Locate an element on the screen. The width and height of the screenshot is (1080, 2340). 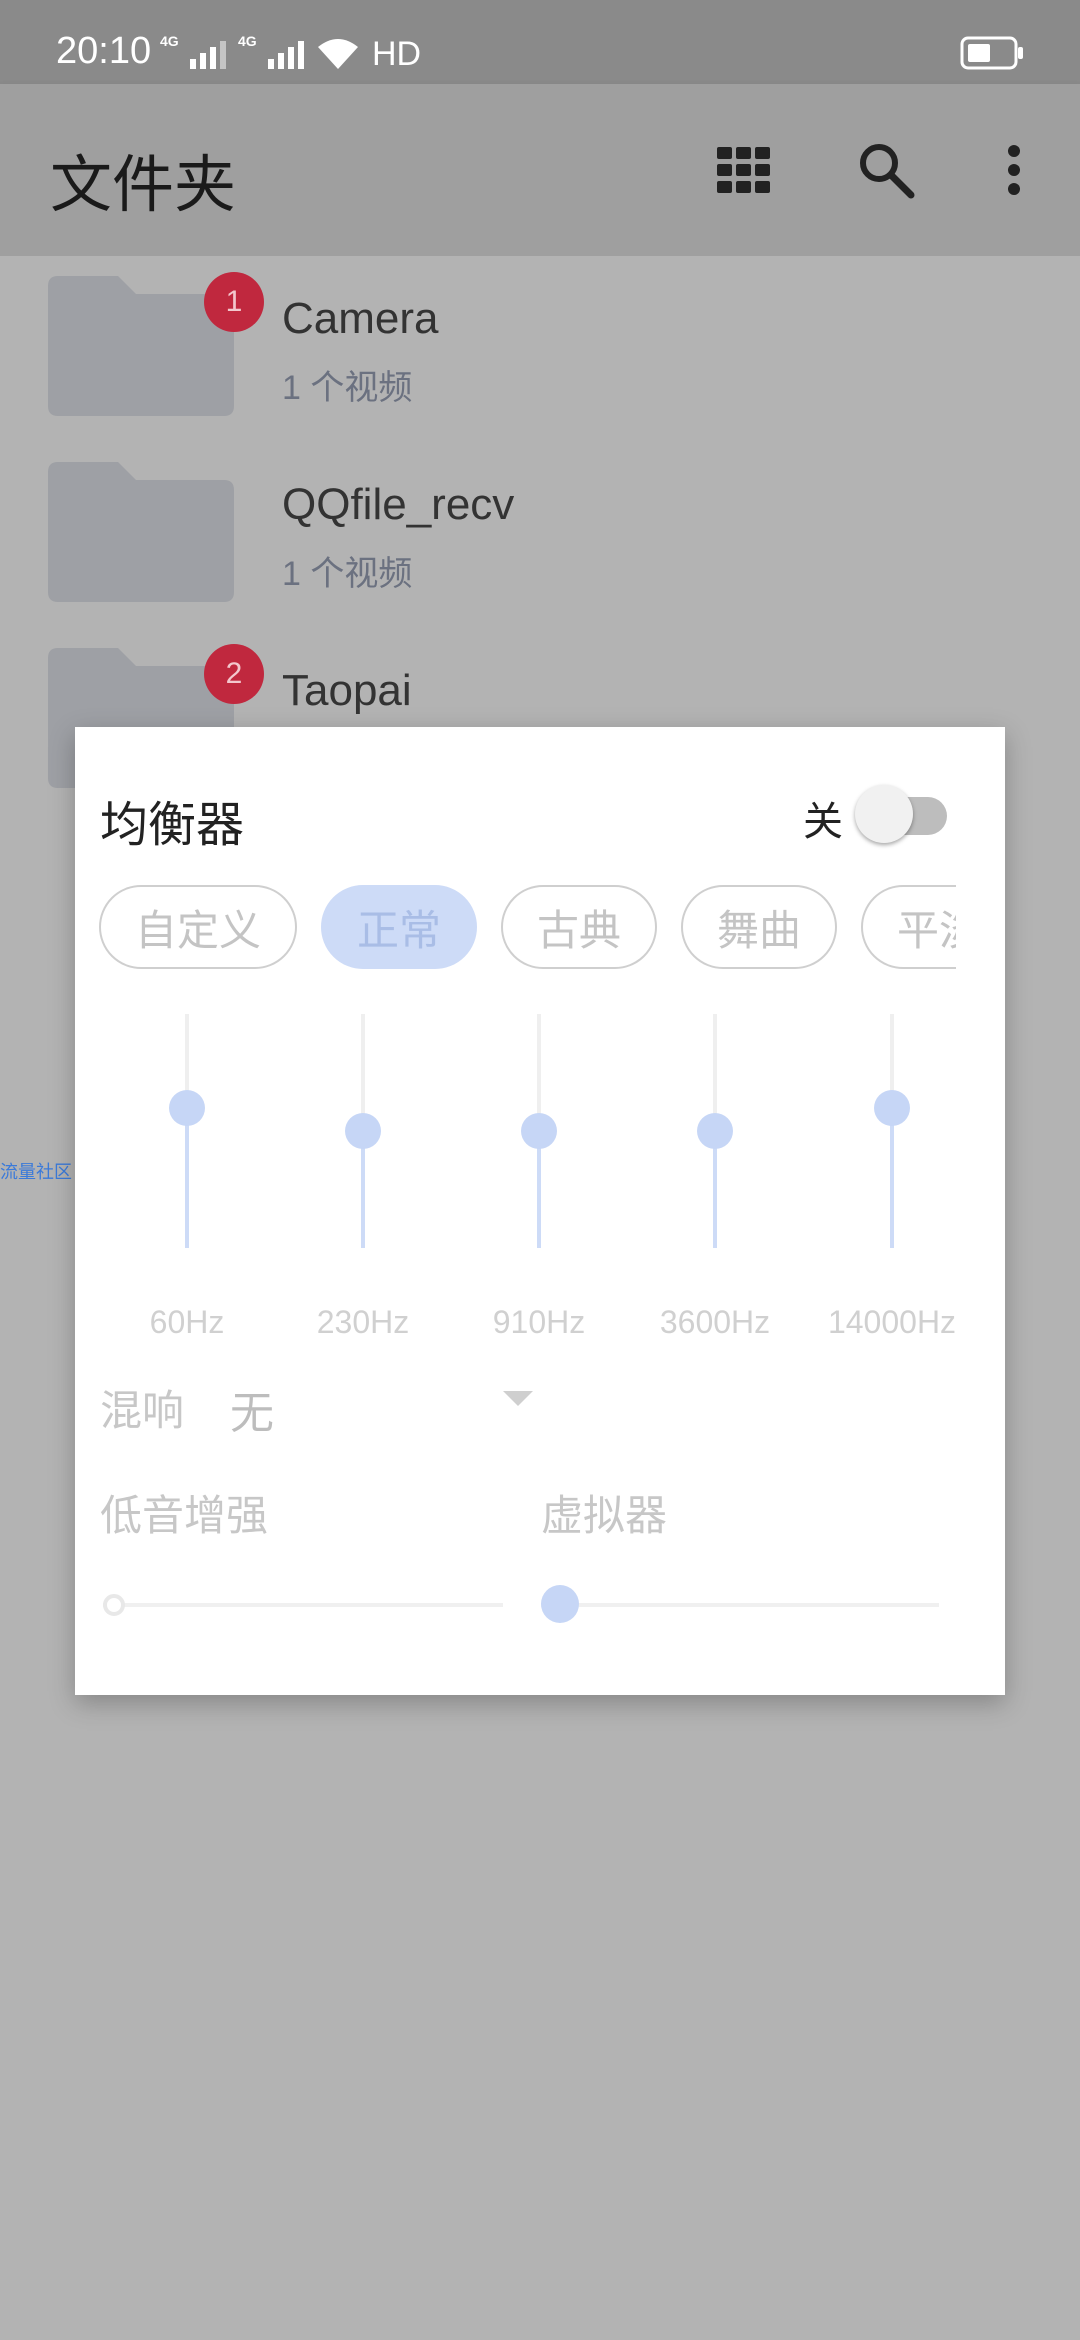
hd-label: HD is located at coordinates (397, 53).